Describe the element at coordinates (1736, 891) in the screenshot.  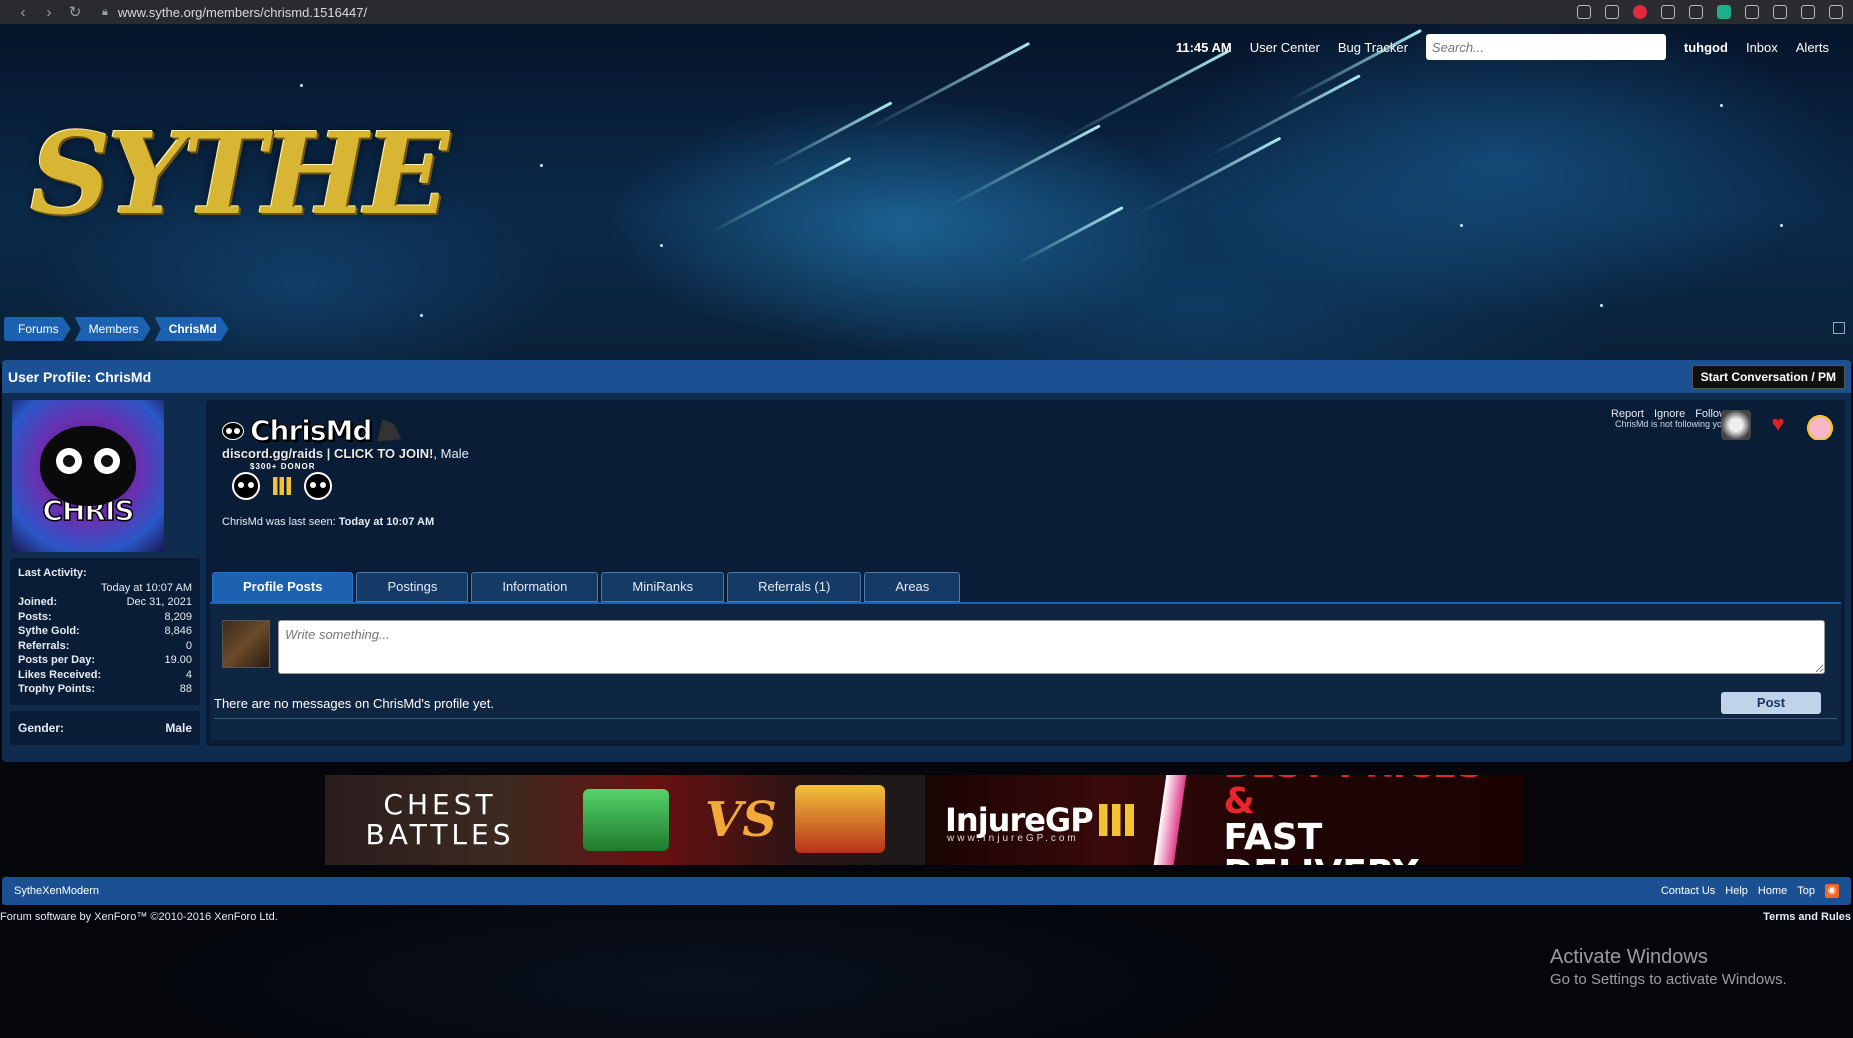
I see `help-link: Help` at that location.